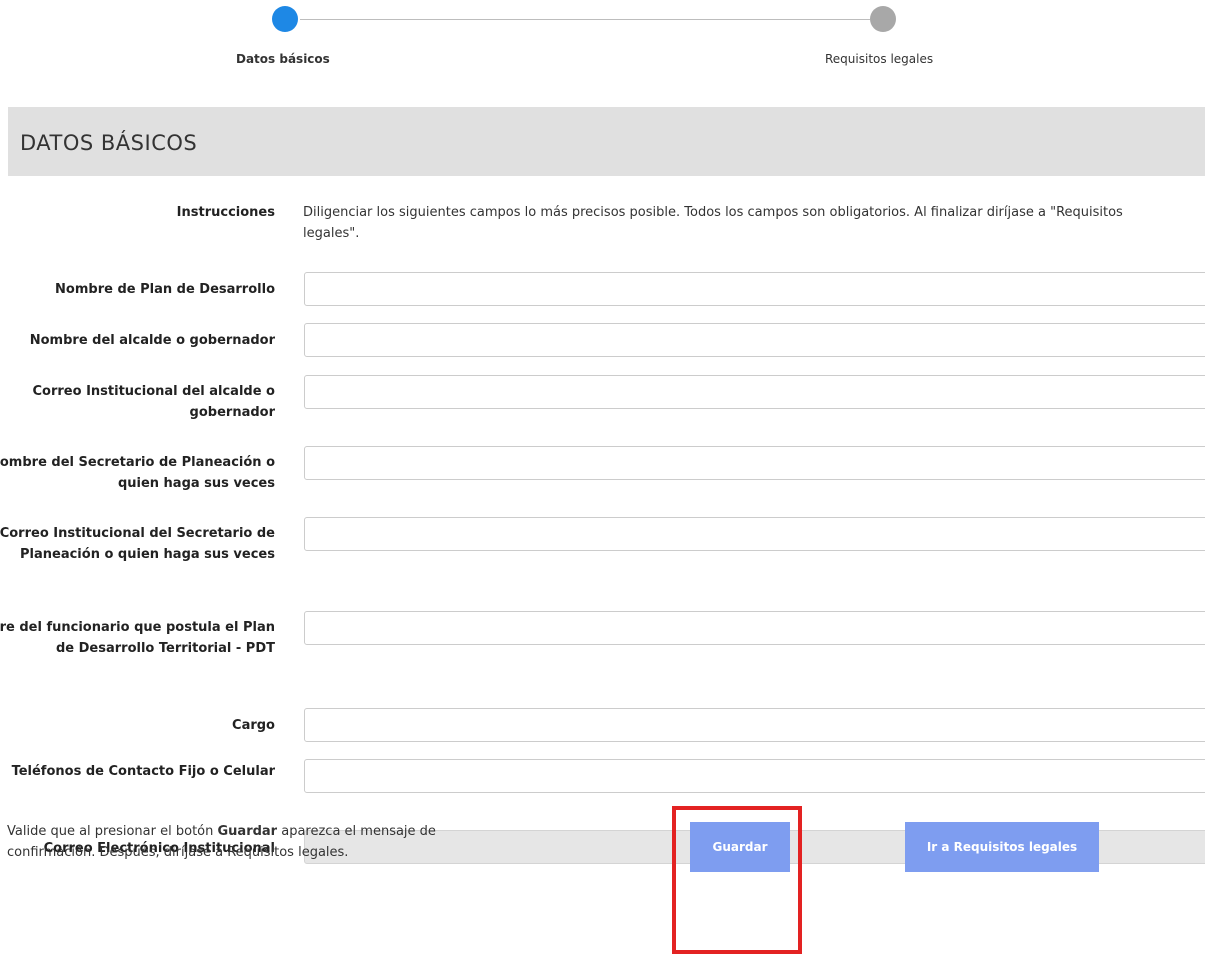 This screenshot has height=956, width=1205. What do you see at coordinates (247, 831) in the screenshot?
I see `footer-note-bold: Guardar` at bounding box center [247, 831].